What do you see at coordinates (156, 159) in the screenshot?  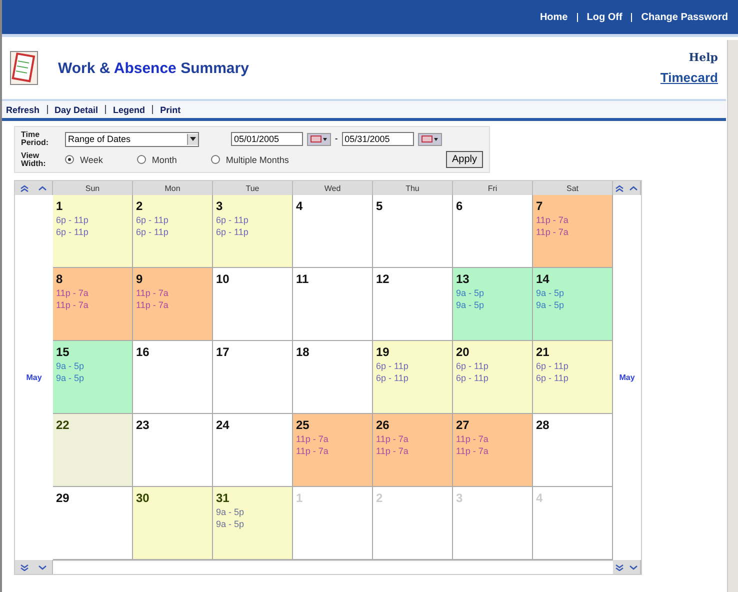 I see `view-radio: Month` at bounding box center [156, 159].